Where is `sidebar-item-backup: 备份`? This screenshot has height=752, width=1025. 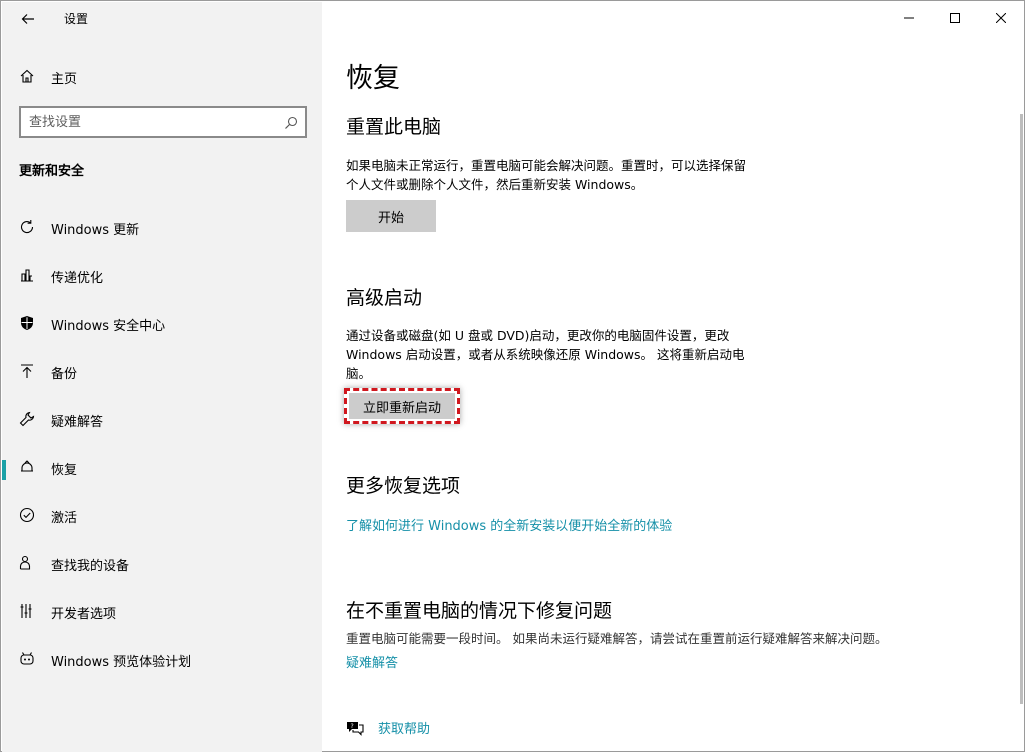 sidebar-item-backup: 备份 is located at coordinates (162, 372).